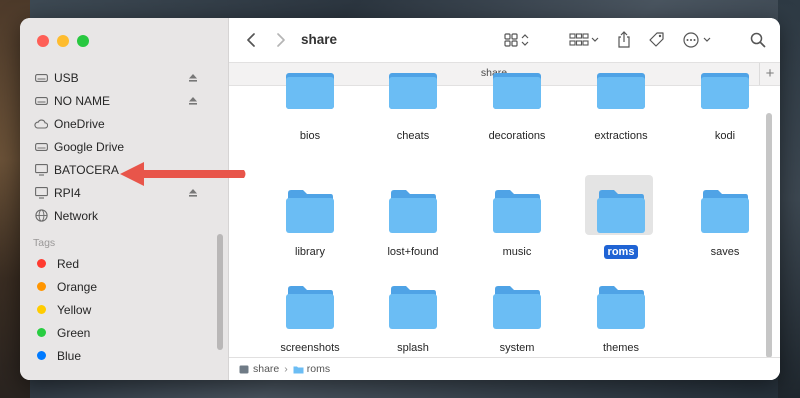 The height and width of the screenshot is (398, 800). Describe the element at coordinates (41, 124) in the screenshot. I see `cloud-icon` at that location.